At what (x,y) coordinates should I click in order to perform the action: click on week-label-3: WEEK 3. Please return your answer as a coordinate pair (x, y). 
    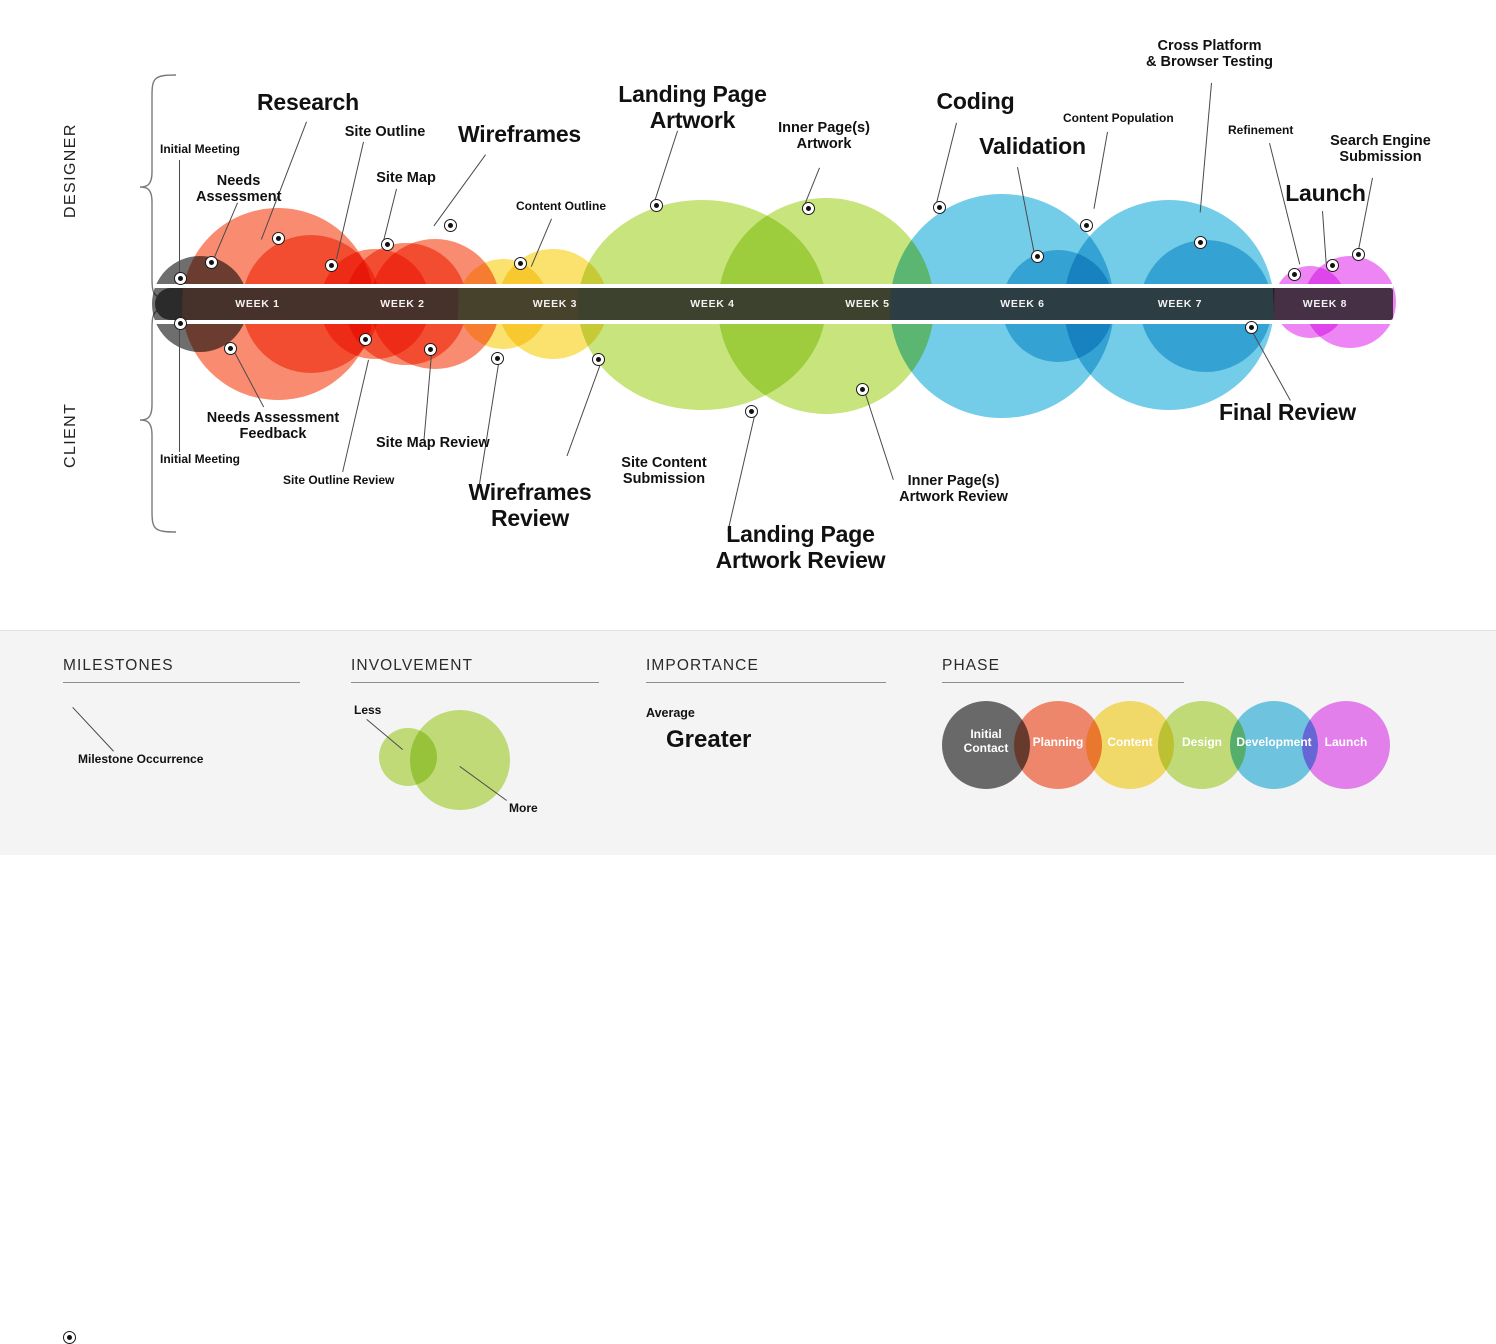
    Looking at the image, I should click on (555, 304).